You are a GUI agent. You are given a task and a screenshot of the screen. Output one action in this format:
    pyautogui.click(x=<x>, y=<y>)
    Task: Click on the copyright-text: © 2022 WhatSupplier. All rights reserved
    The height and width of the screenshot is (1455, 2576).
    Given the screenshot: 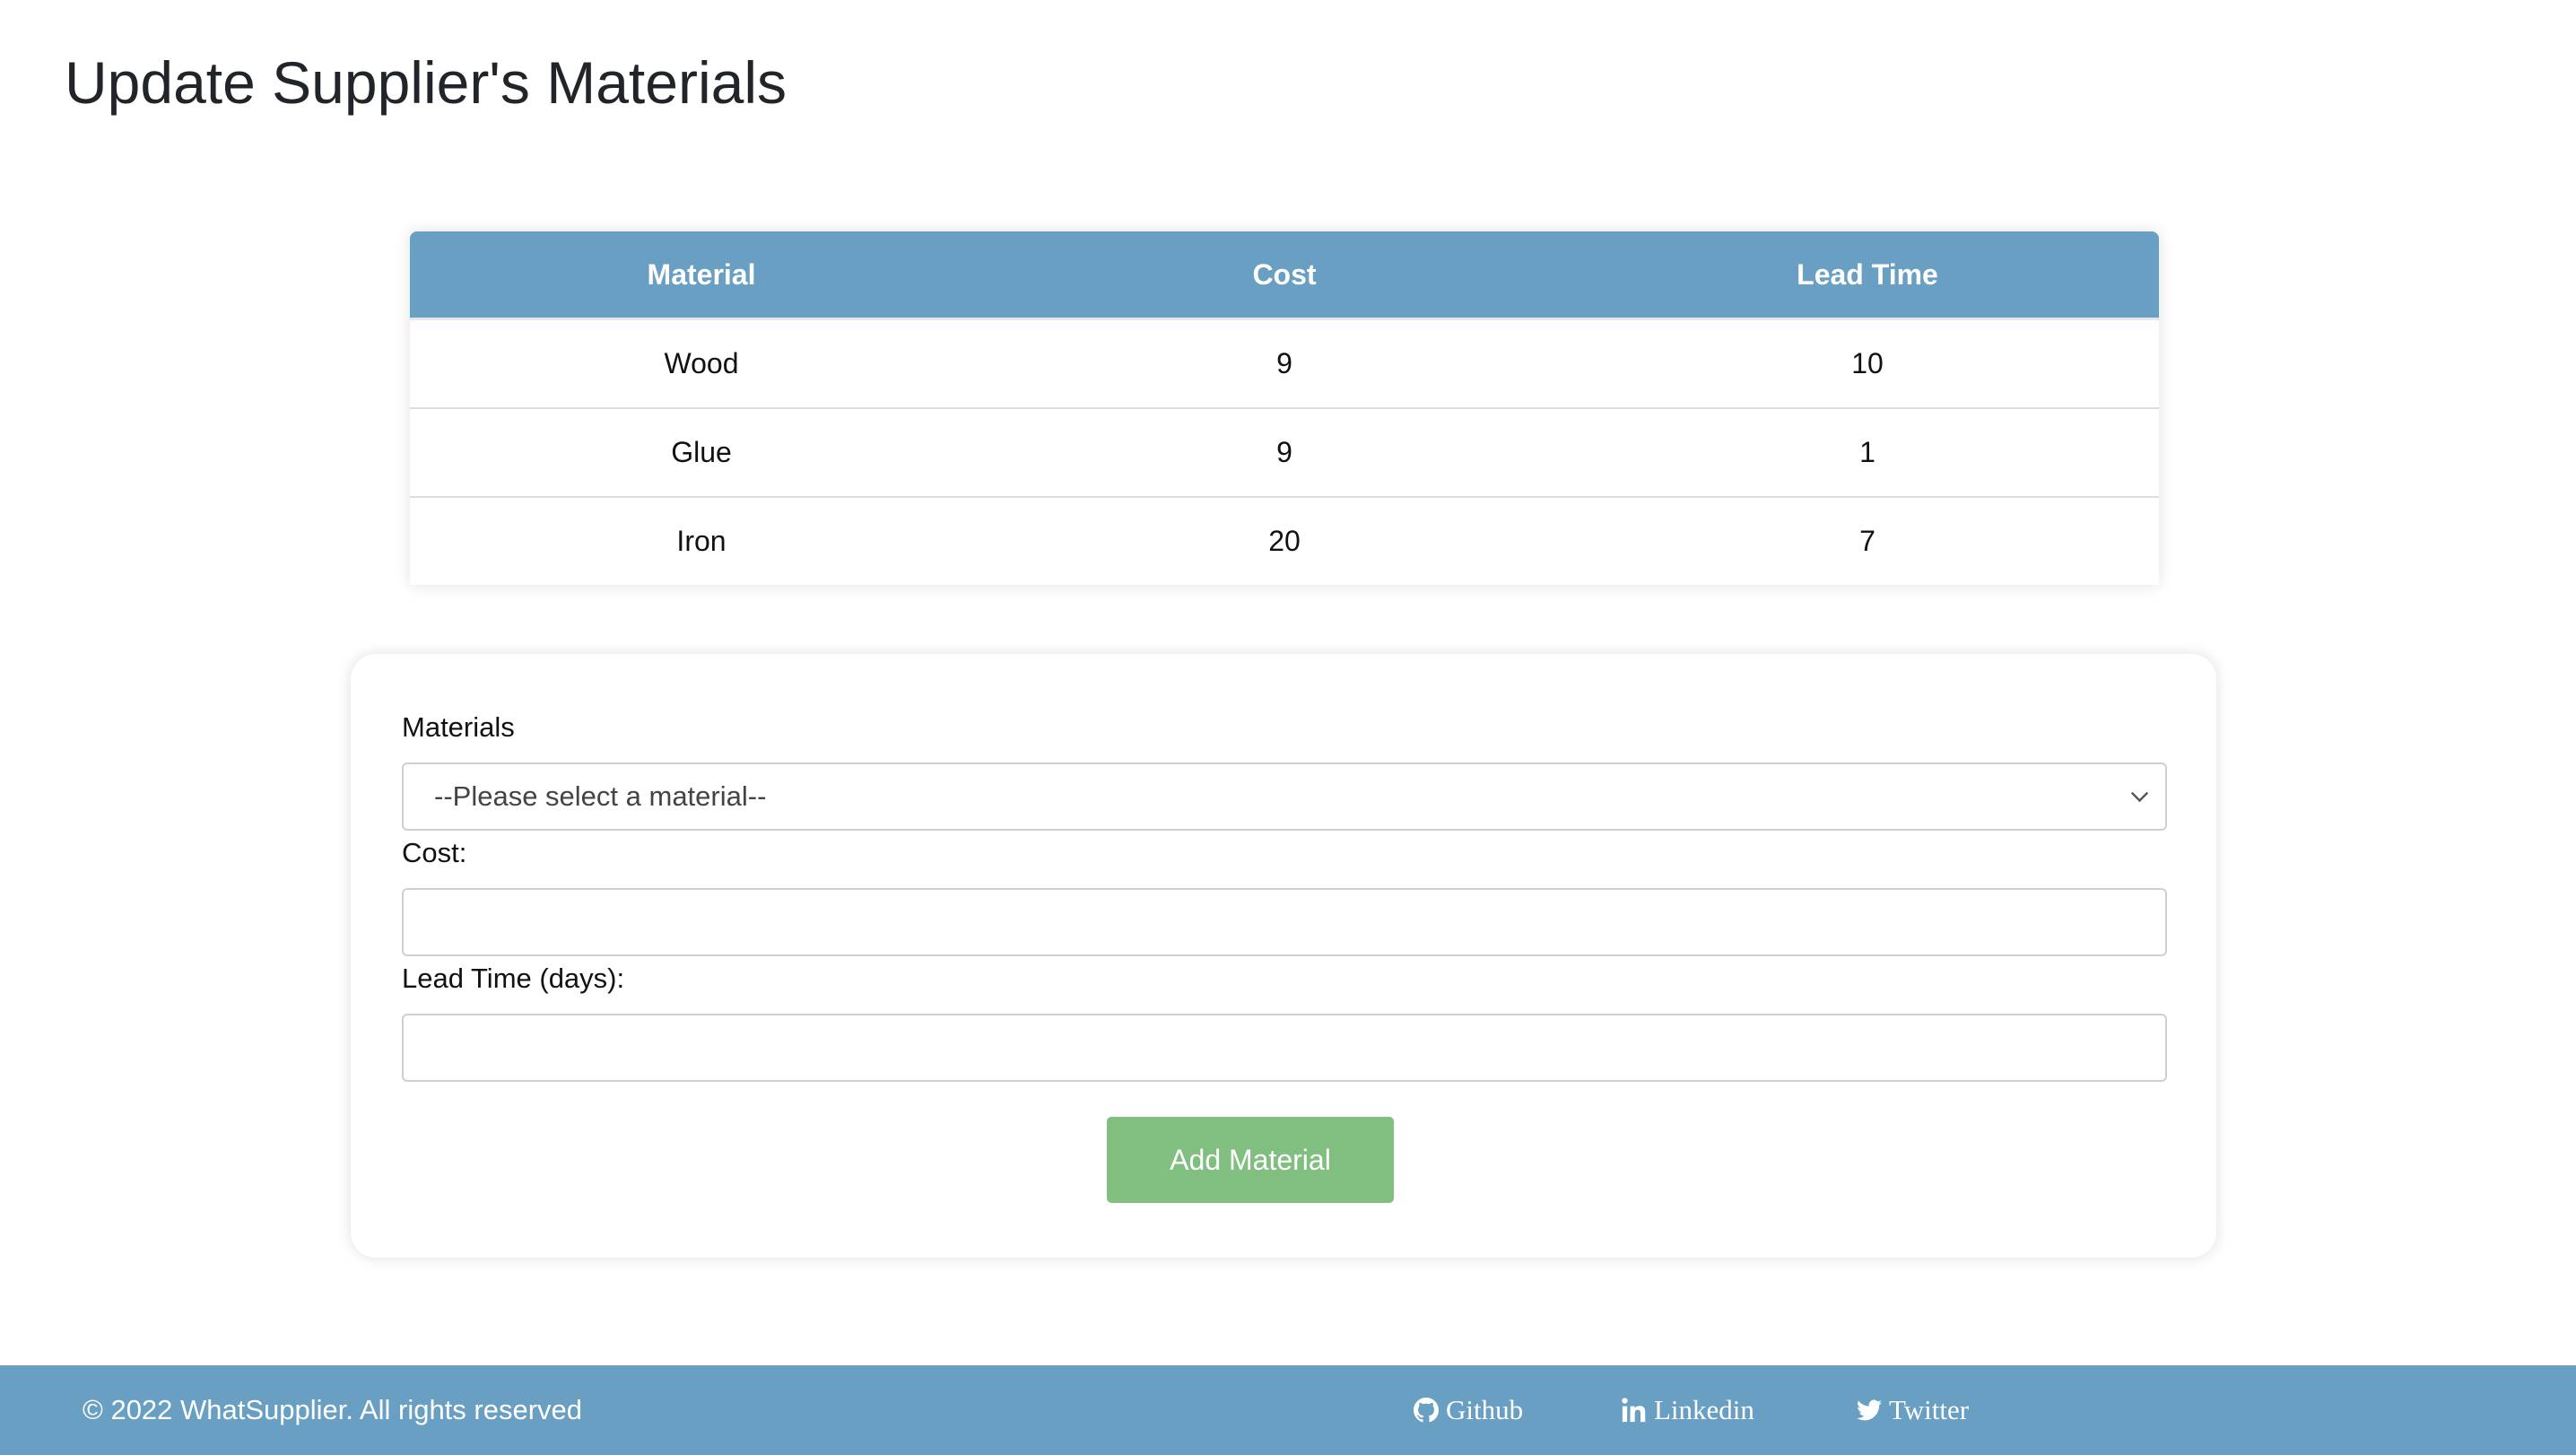 What is the action you would take?
    pyautogui.click(x=333, y=1409)
    